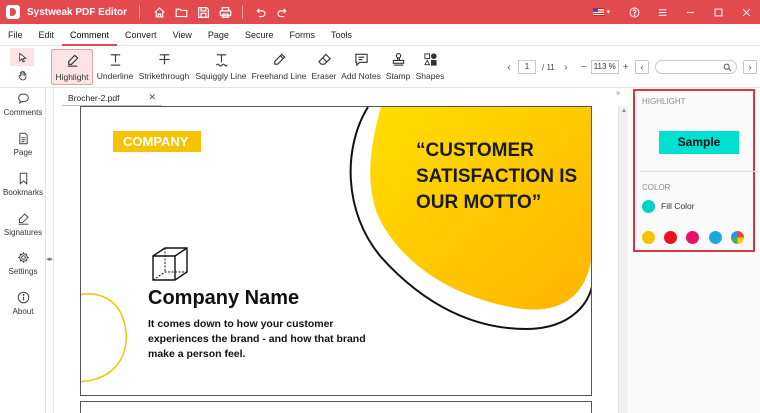 This screenshot has height=413, width=760. What do you see at coordinates (527, 67) in the screenshot?
I see `current-page-input: 1` at bounding box center [527, 67].